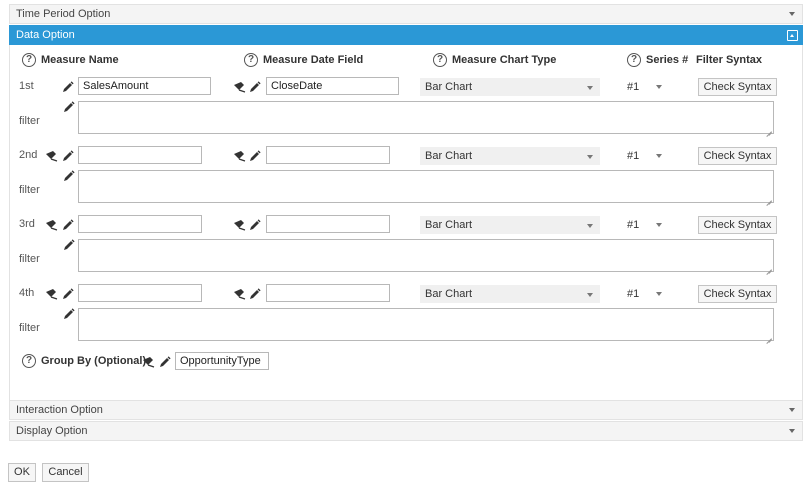 Image resolution: width=808 pixels, height=489 pixels. Describe the element at coordinates (65, 472) in the screenshot. I see `cancel-button: Cancel` at that location.